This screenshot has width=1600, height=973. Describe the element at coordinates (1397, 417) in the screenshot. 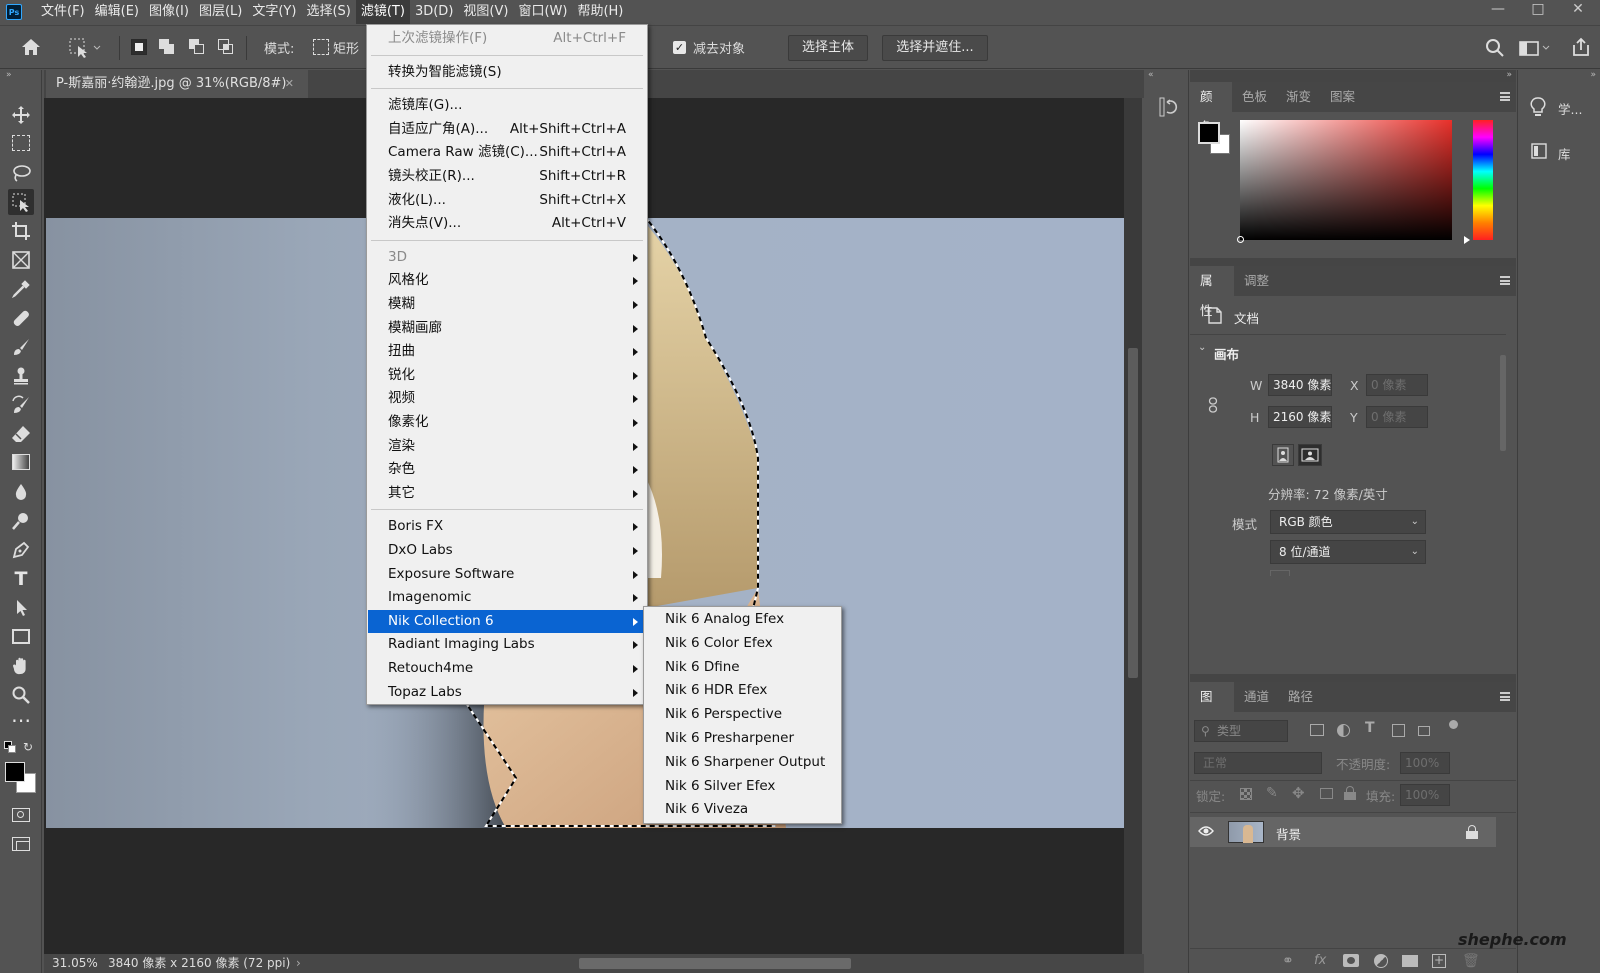

I see `y-field: 0 像素` at that location.